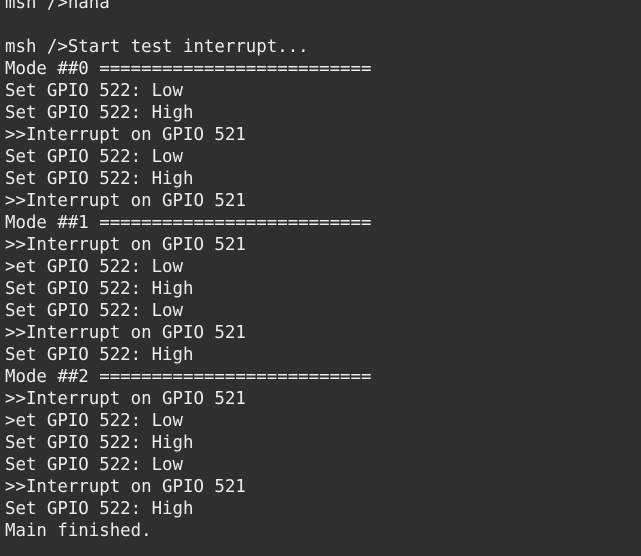 Image resolution: width=641 pixels, height=556 pixels. What do you see at coordinates (188, 377) in the screenshot?
I see `terminal-line: Mode ##2 ==========================` at bounding box center [188, 377].